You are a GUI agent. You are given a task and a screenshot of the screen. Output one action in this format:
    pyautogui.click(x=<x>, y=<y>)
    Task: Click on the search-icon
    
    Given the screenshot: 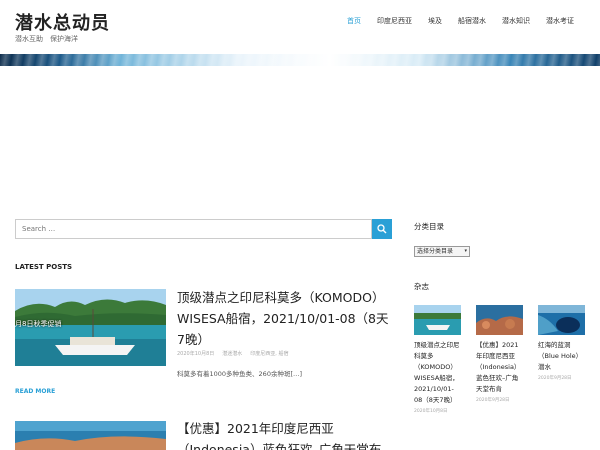 What is the action you would take?
    pyautogui.click(x=382, y=229)
    